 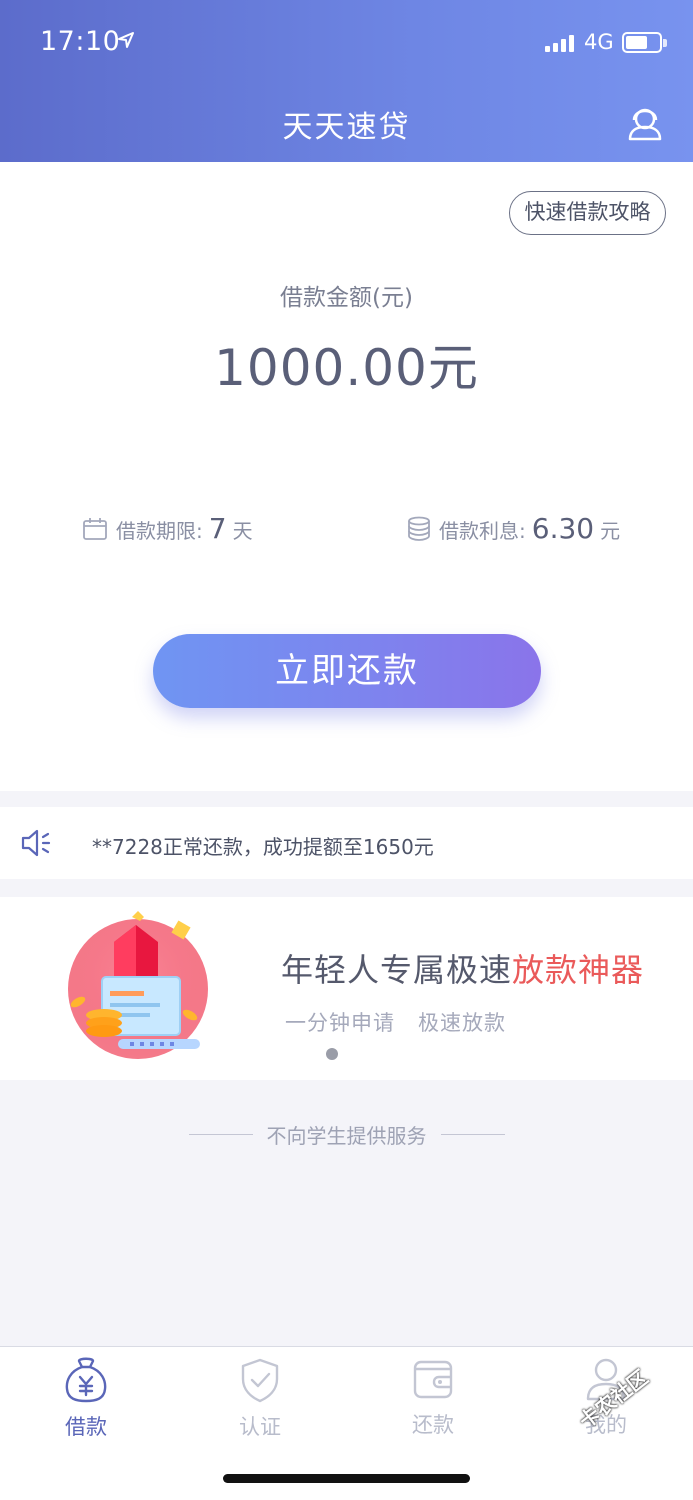 What do you see at coordinates (332, 1054) in the screenshot?
I see `banner-page-indicator` at bounding box center [332, 1054].